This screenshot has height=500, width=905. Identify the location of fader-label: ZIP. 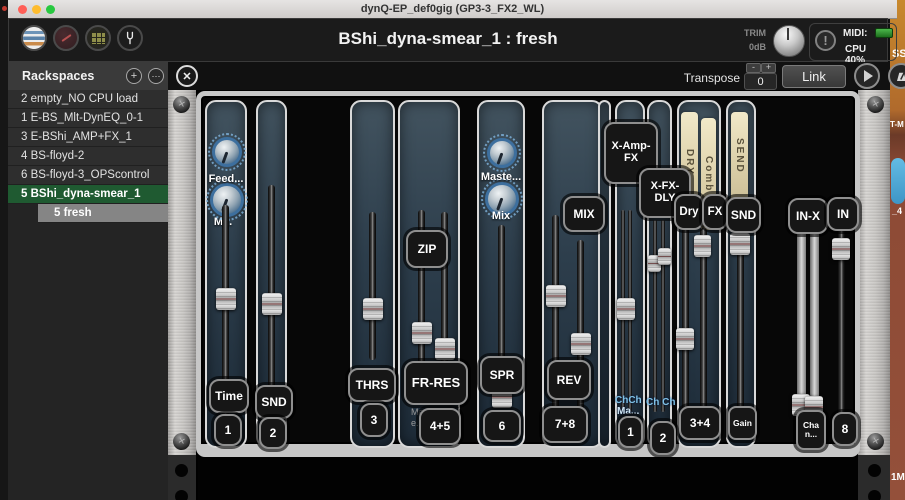
(427, 249).